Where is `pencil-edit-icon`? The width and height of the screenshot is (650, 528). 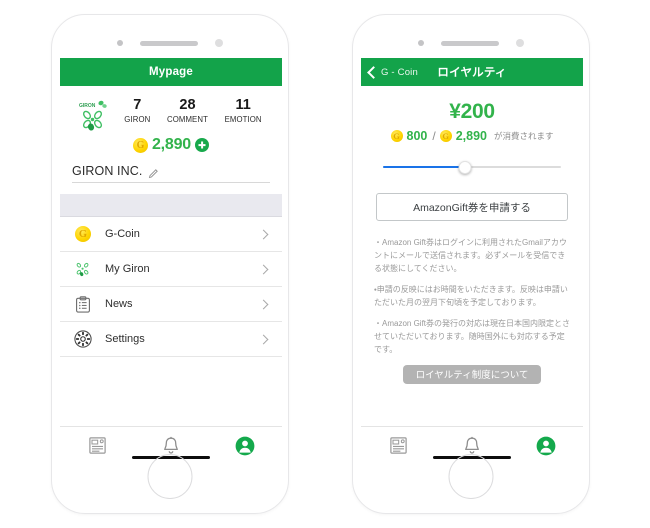 pencil-edit-icon is located at coordinates (153, 172).